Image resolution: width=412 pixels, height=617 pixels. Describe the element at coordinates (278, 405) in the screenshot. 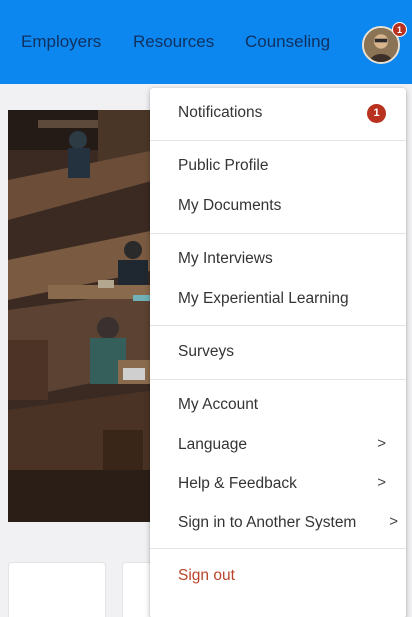

I see `menu-item-my-account: My Account` at that location.